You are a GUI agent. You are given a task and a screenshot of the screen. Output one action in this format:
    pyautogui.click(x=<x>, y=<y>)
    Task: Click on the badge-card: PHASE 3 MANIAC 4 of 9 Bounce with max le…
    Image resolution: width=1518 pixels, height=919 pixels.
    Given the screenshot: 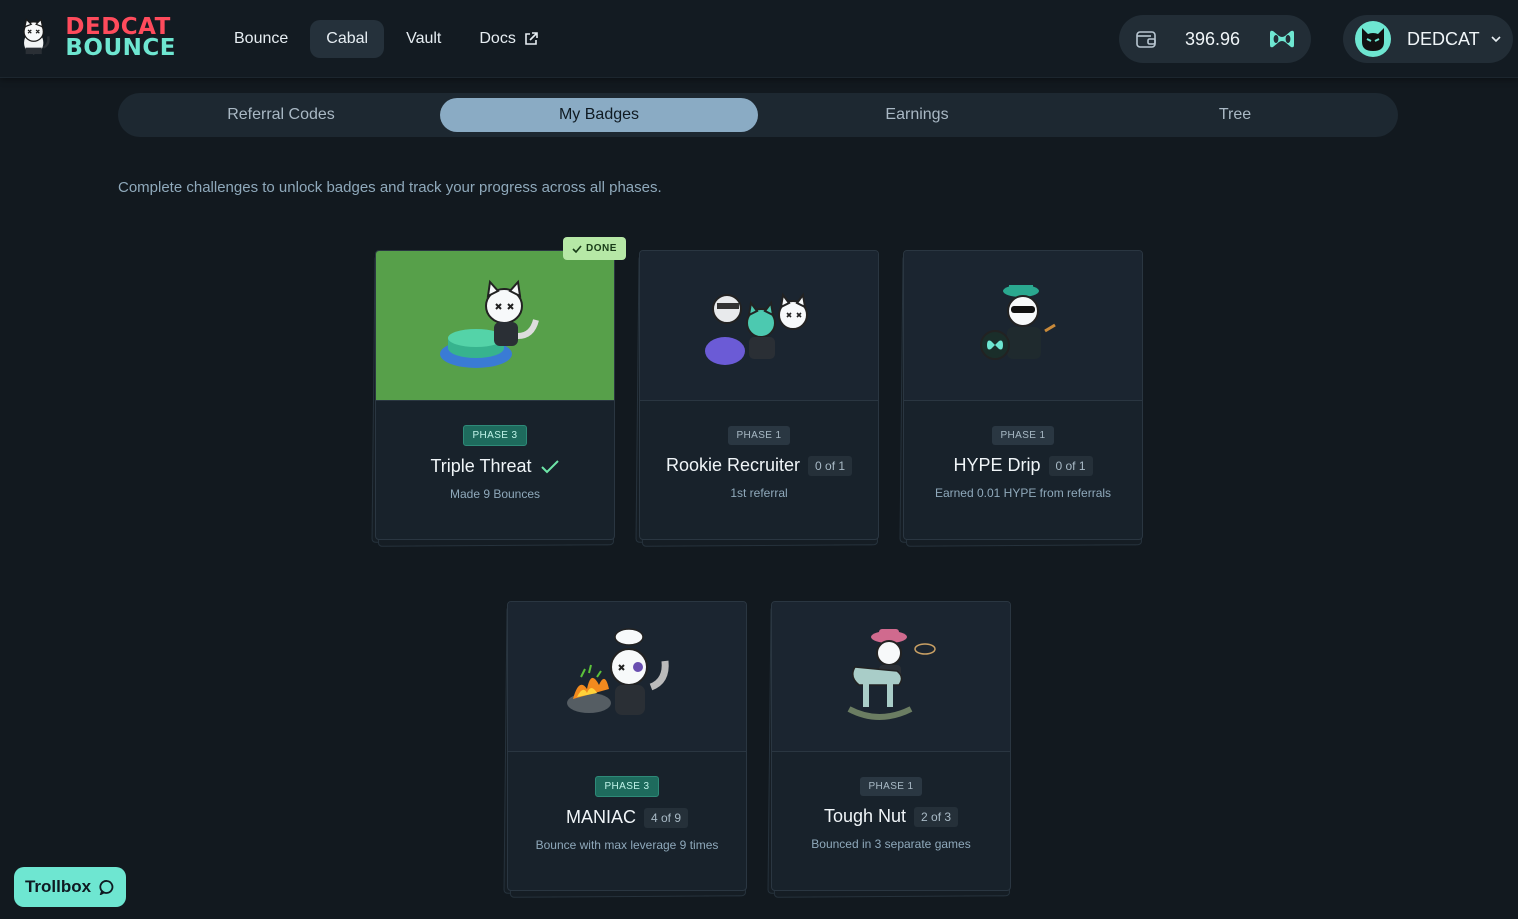 What is the action you would take?
    pyautogui.click(x=627, y=746)
    